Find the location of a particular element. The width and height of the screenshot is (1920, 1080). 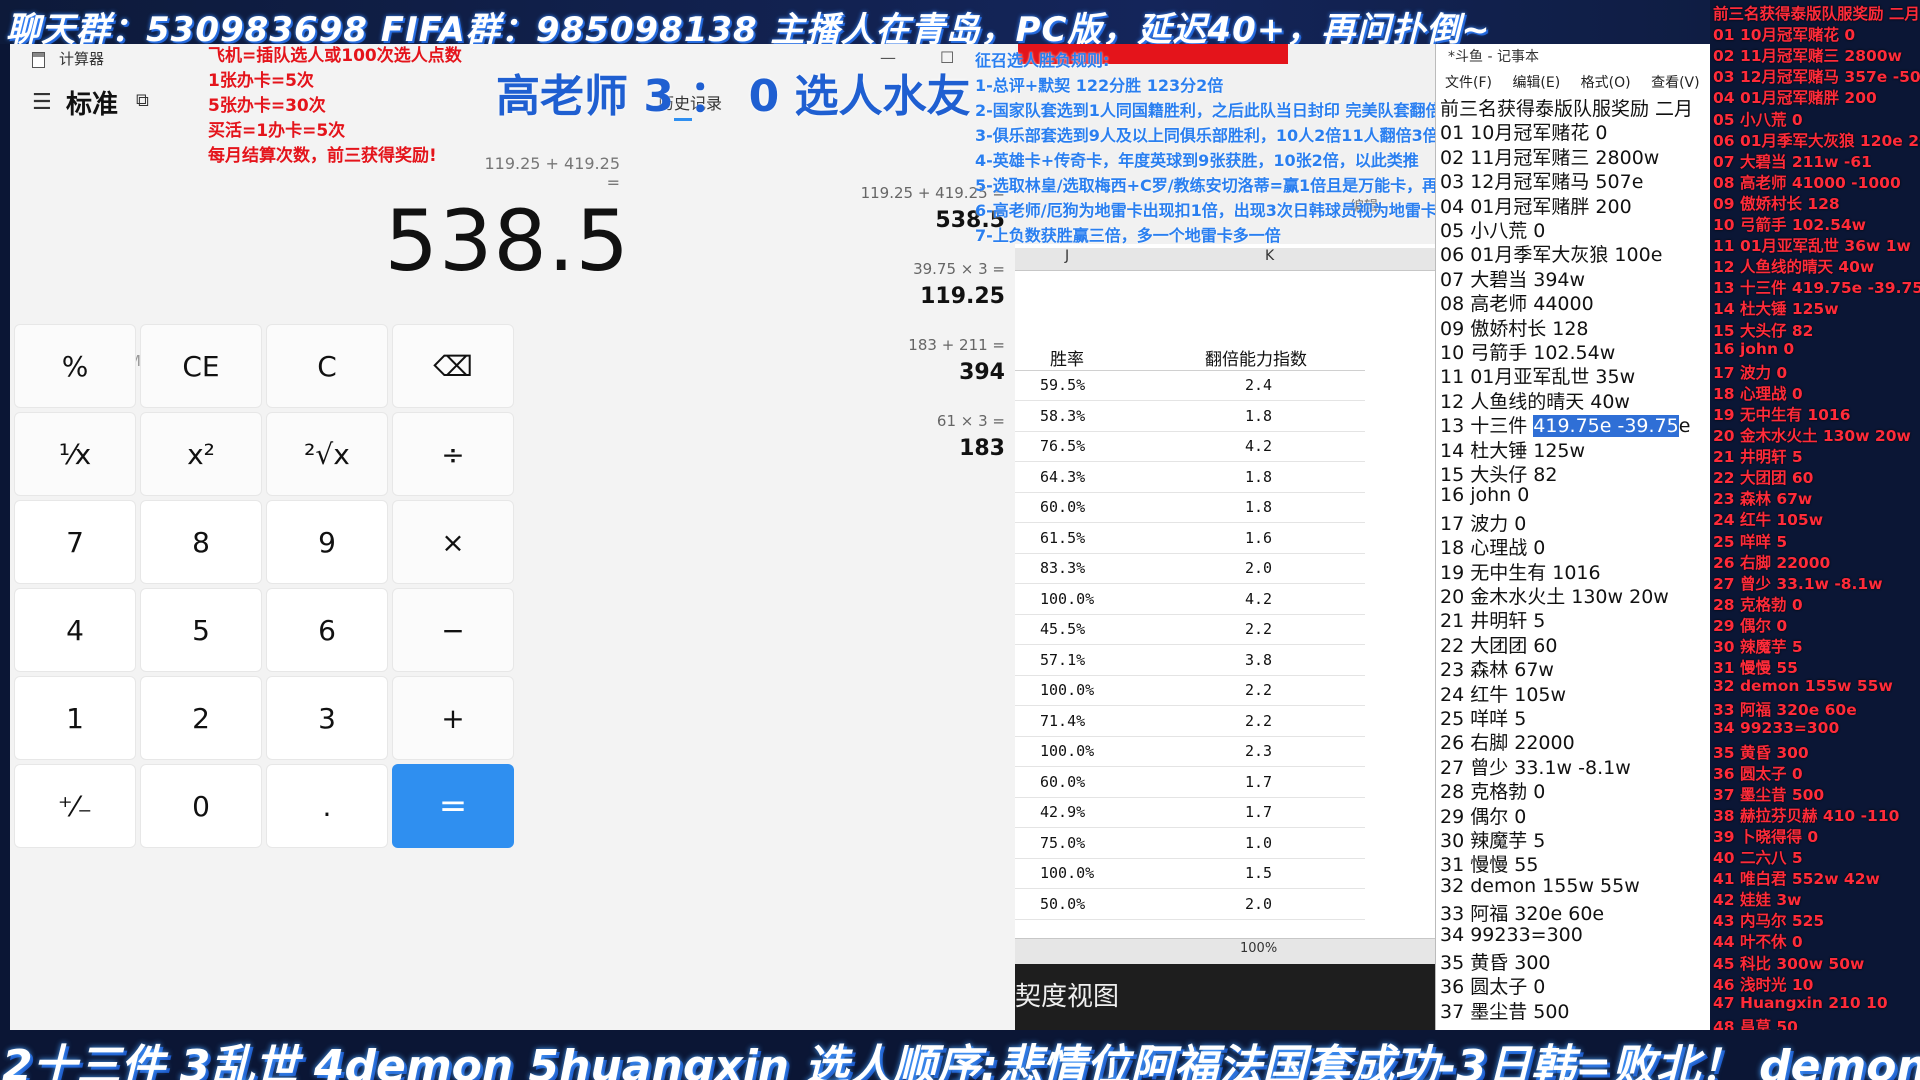

menu-view: 查看(V) is located at coordinates (1675, 83).